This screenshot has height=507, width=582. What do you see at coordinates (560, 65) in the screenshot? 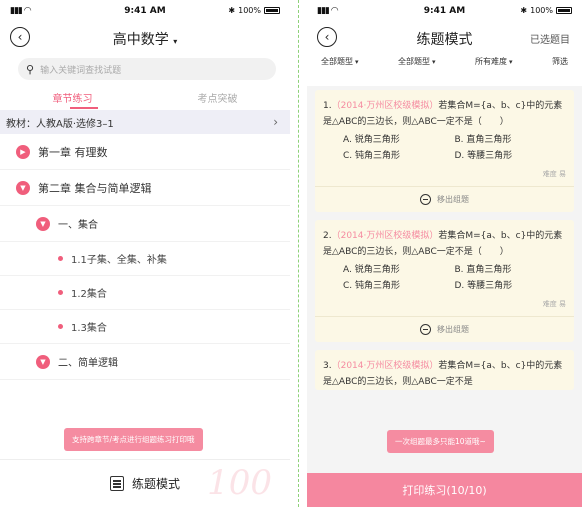
I see `filter-button: 筛选` at bounding box center [560, 65].